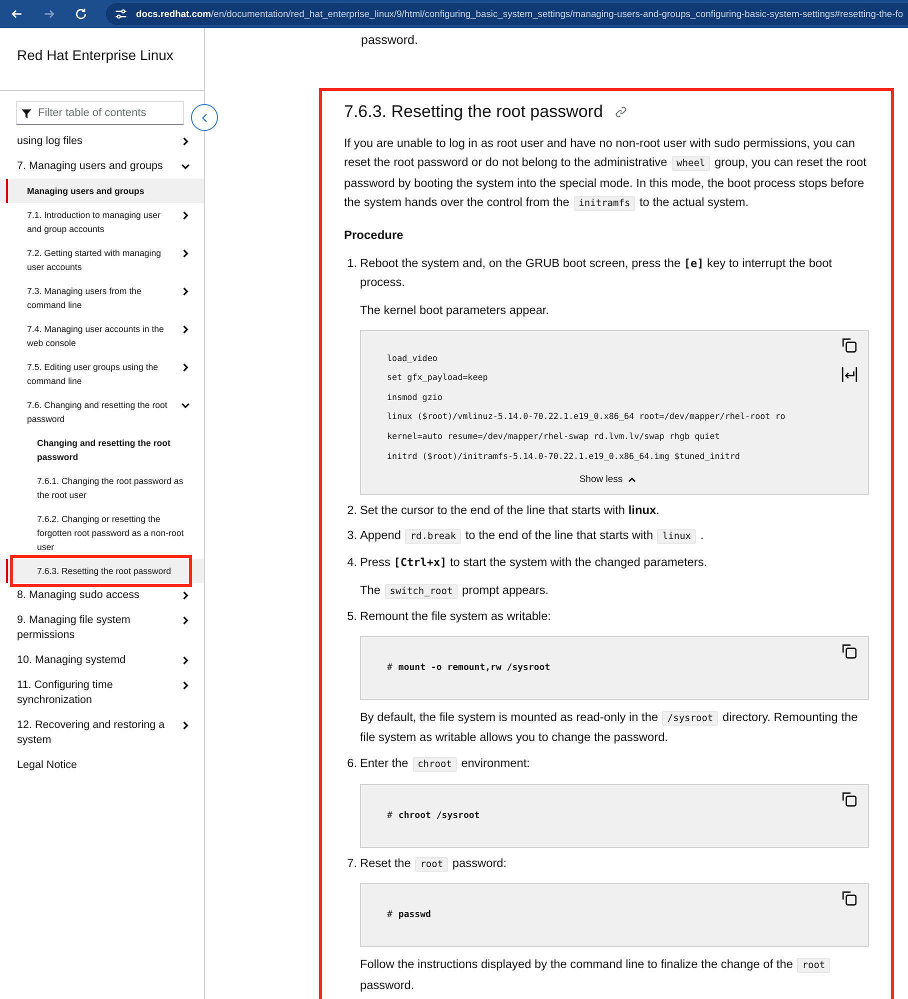  Describe the element at coordinates (102, 412) in the screenshot. I see `toc-item: 7.6. Changing and resetting the root password` at that location.